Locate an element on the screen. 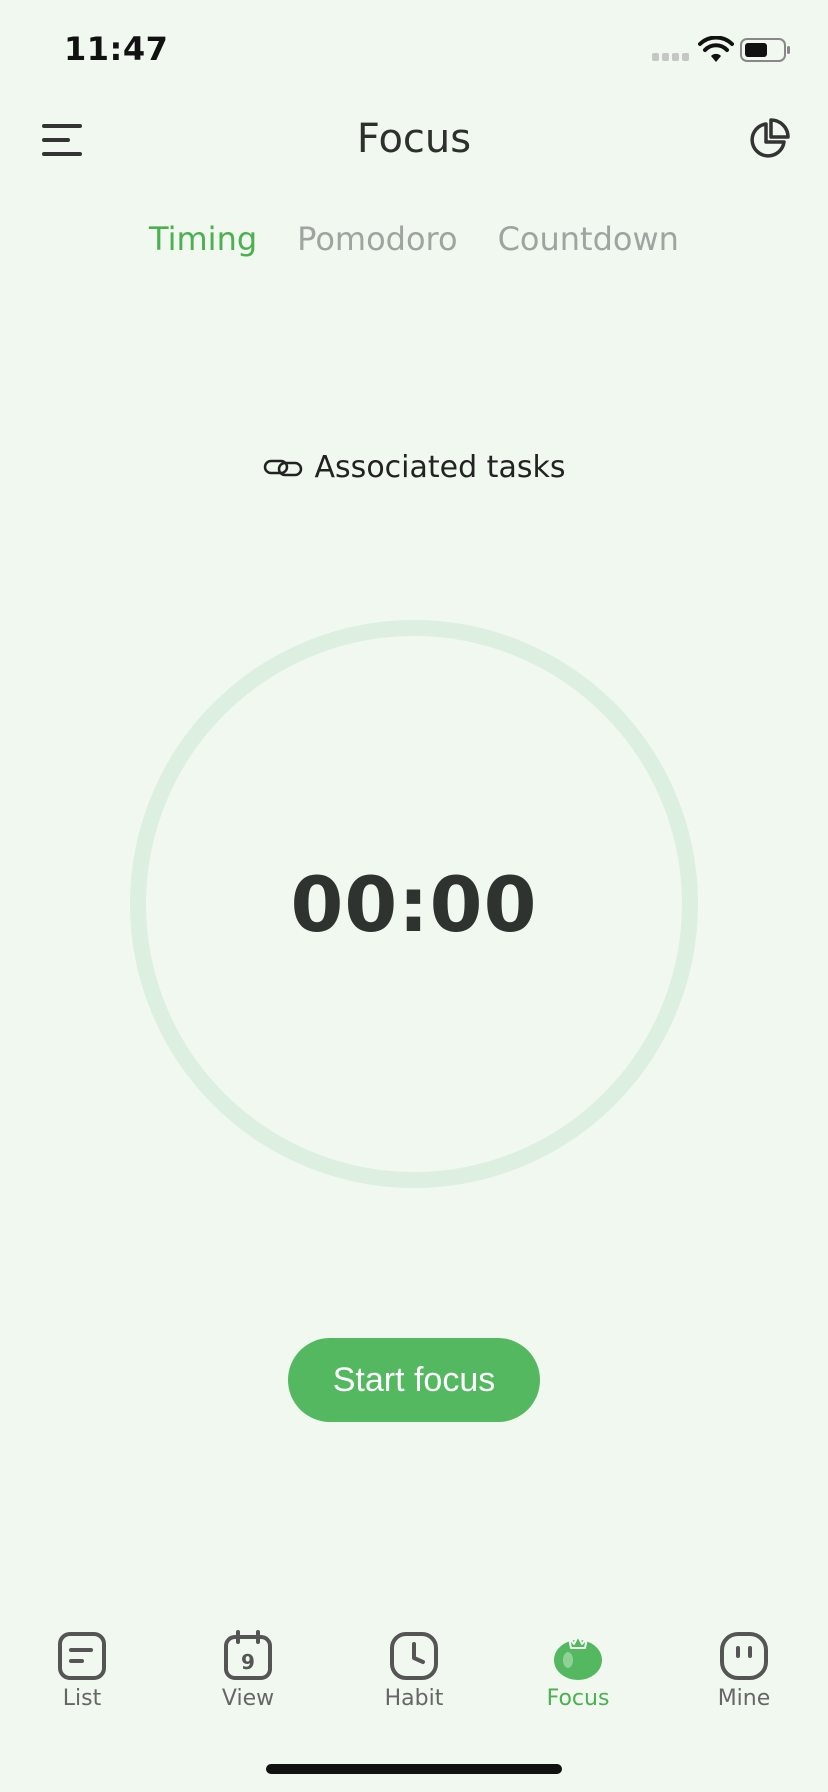 Image resolution: width=828 pixels, height=1792 pixels. nav-mine: Mine is located at coordinates (744, 1670).